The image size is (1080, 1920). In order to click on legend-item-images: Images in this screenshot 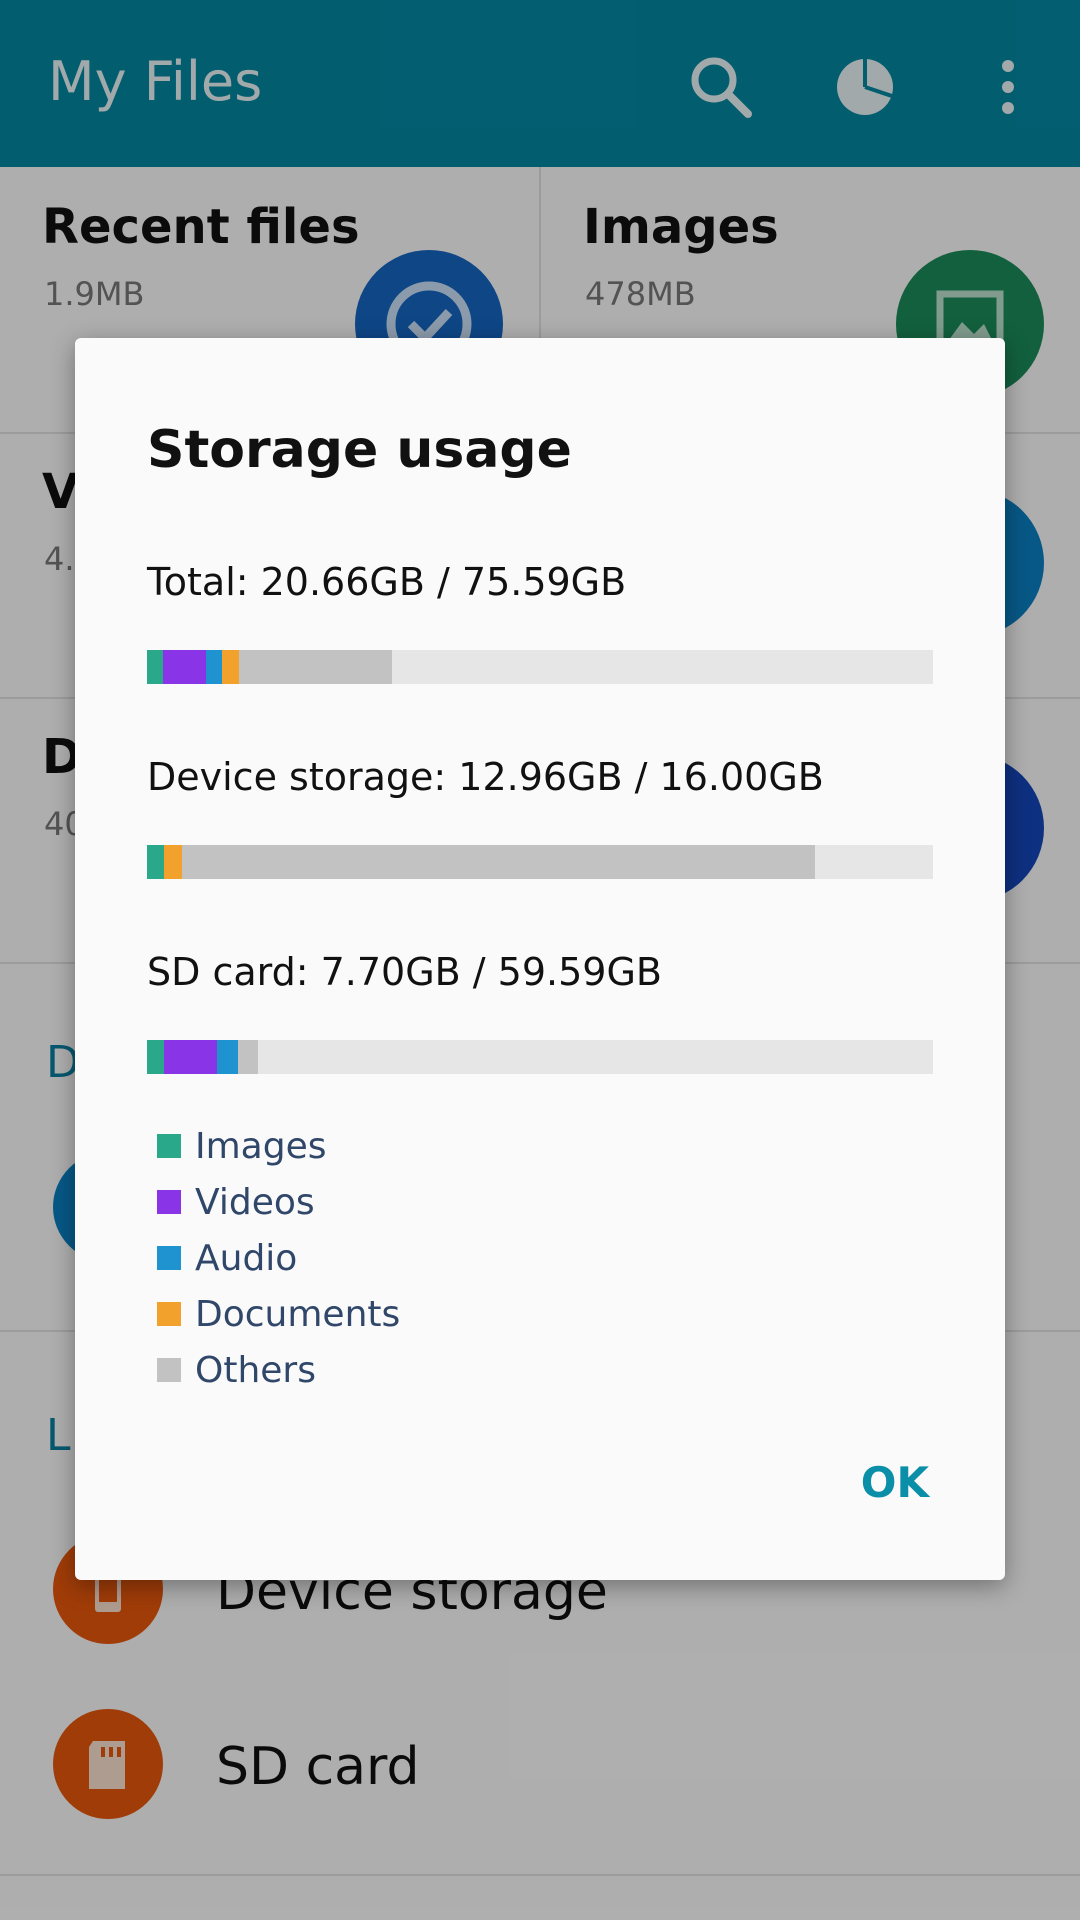, I will do `click(278, 1146)`.